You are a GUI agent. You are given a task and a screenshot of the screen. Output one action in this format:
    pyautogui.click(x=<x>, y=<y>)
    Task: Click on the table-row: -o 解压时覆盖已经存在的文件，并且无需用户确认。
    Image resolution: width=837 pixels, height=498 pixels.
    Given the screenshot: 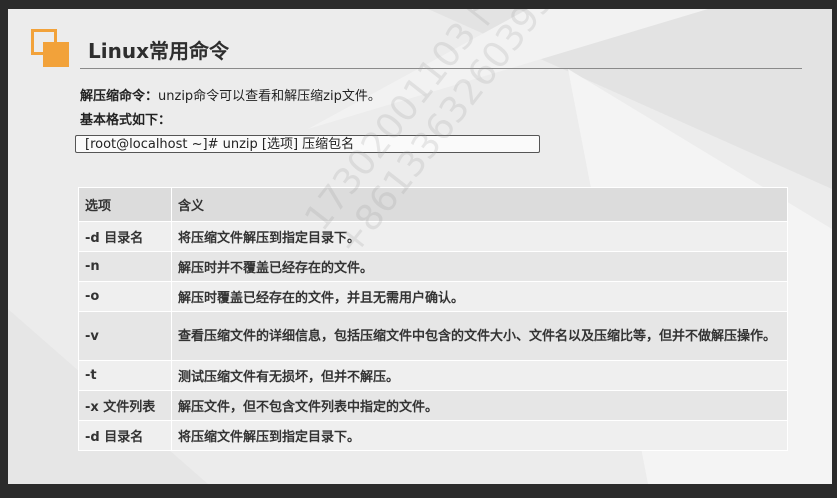 What is the action you would take?
    pyautogui.click(x=433, y=296)
    